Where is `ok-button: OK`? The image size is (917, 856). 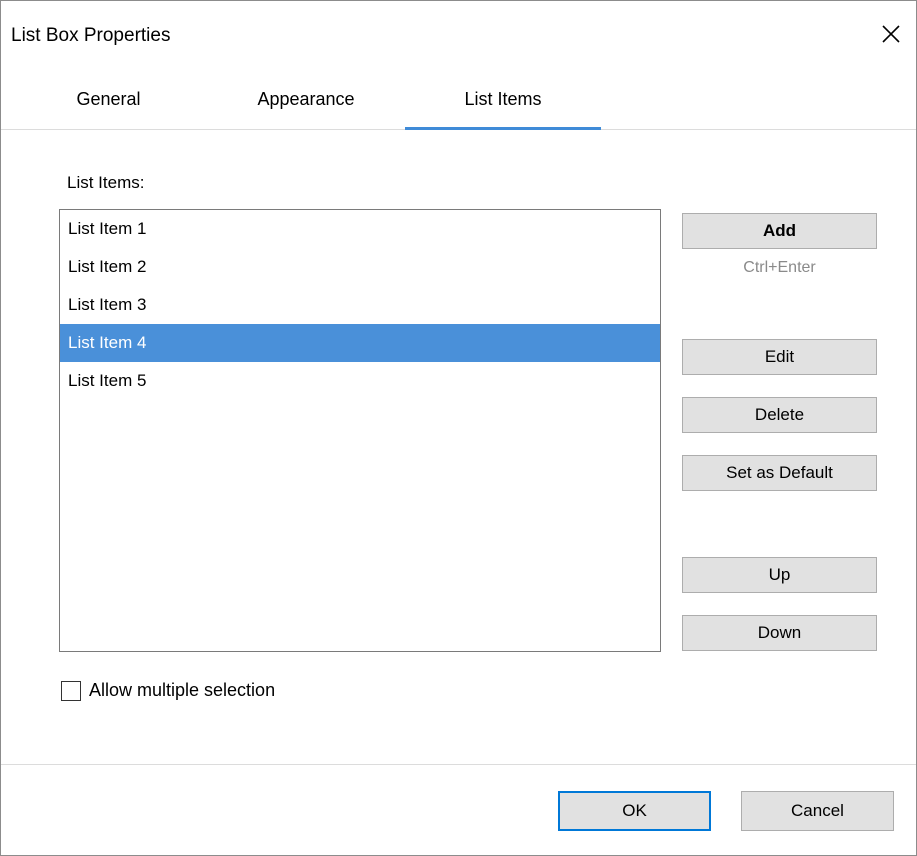
ok-button: OK is located at coordinates (634, 811).